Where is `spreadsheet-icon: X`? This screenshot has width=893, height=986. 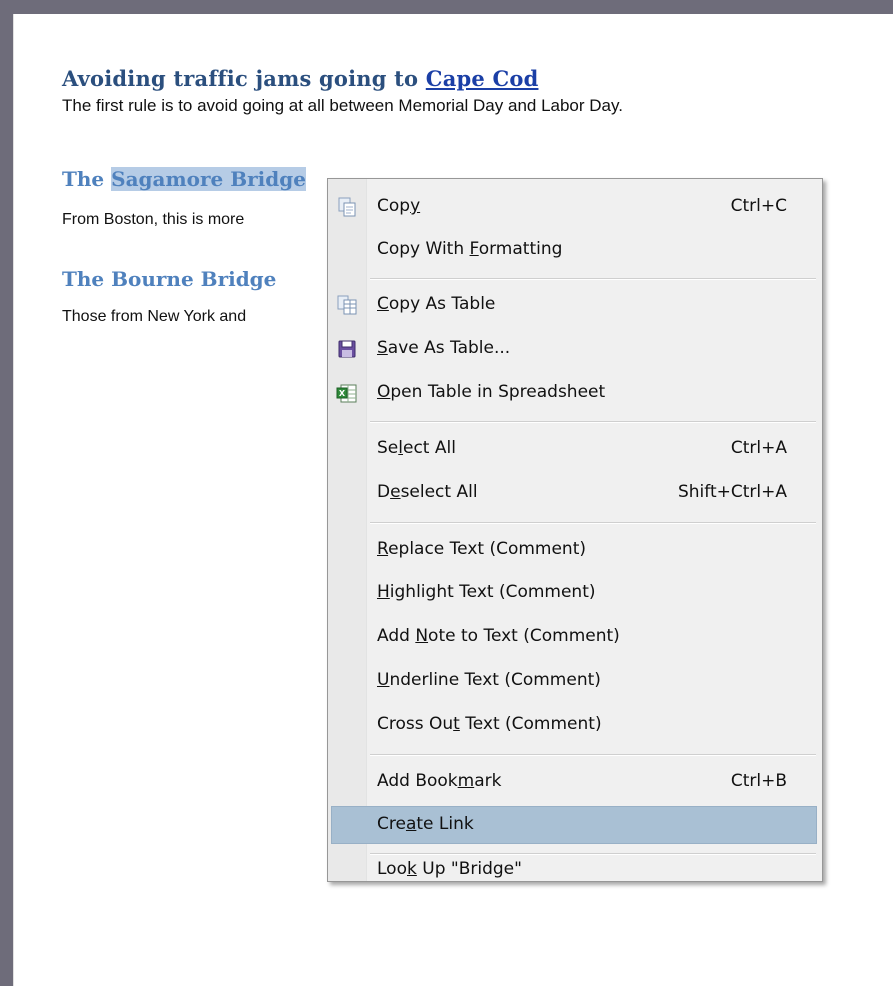
spreadsheet-icon: X is located at coordinates (346, 393).